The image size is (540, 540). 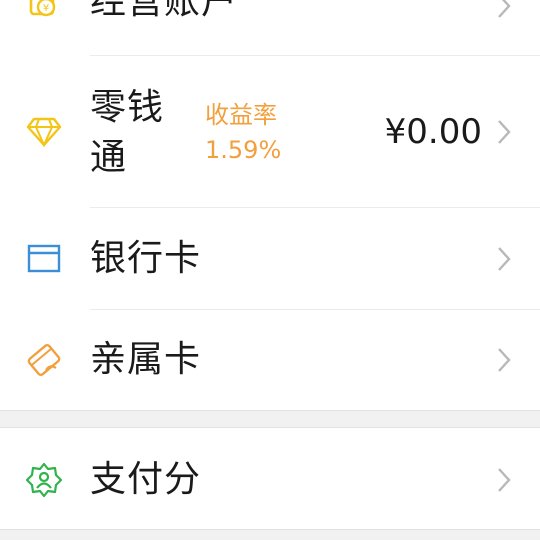 I want to click on diamond-icon, so click(x=44, y=131).